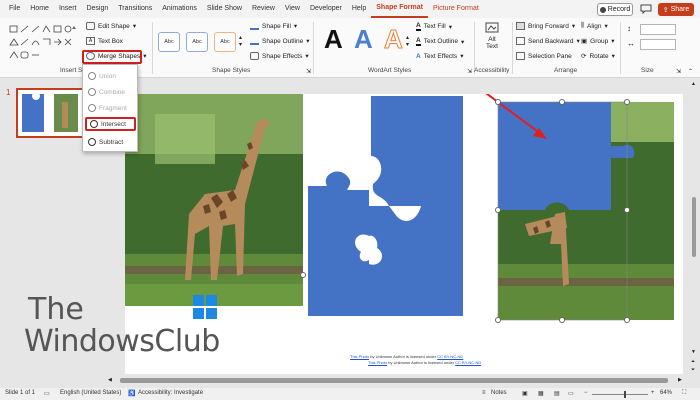 Image resolution: width=700 pixels, height=400 pixels. I want to click on comments-icon, so click(646, 9).